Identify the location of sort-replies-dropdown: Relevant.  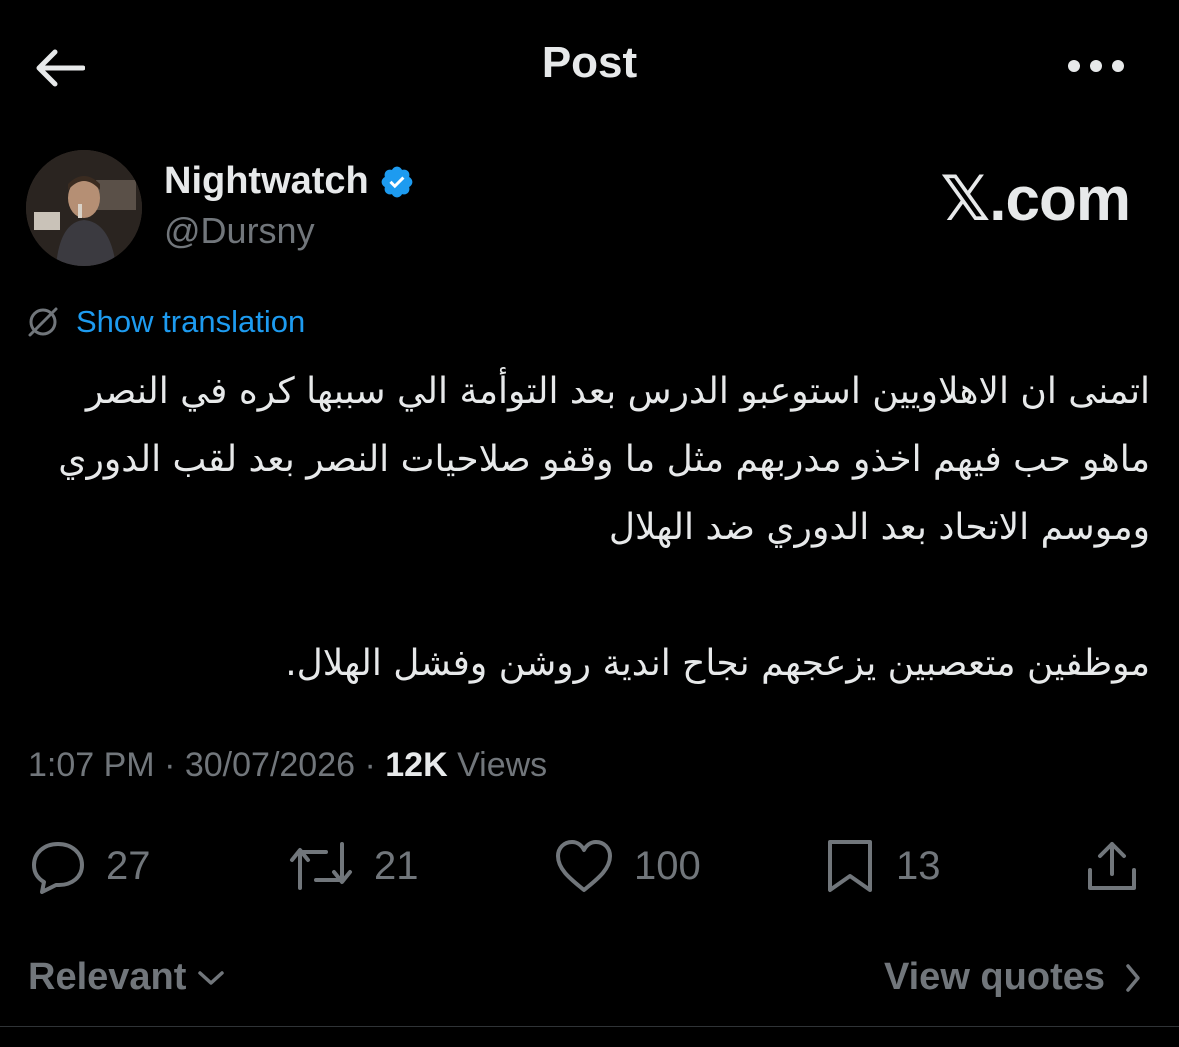
(127, 977).